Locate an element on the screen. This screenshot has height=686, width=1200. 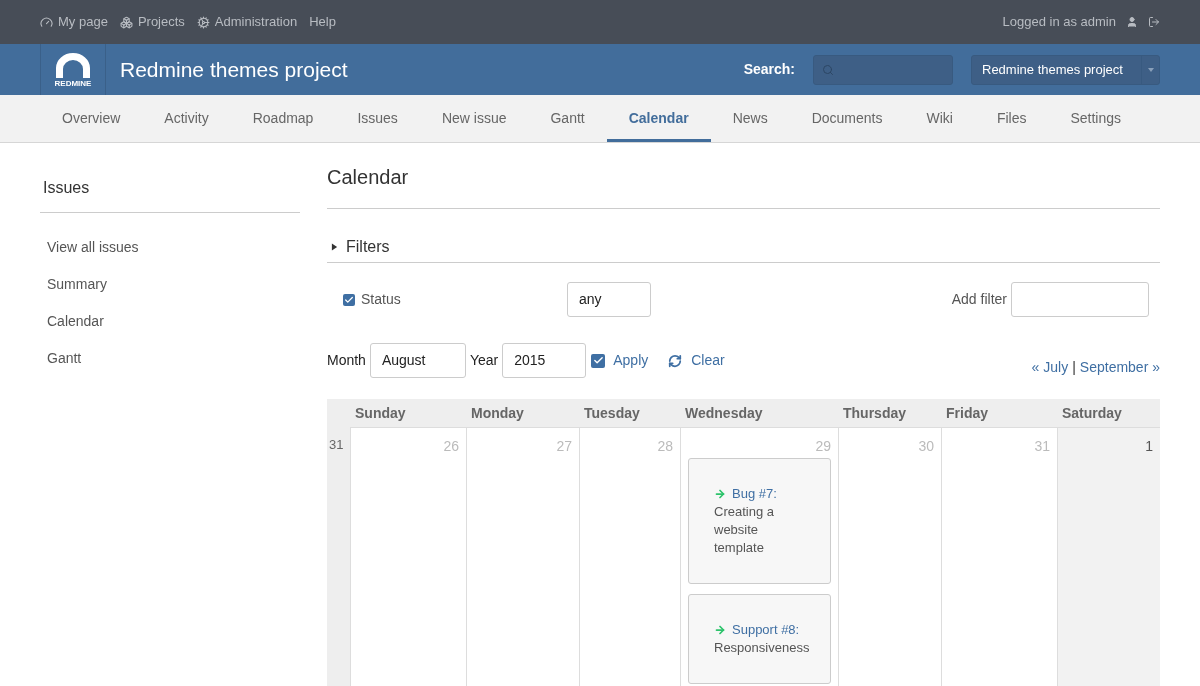
weekday-header: Friday is located at coordinates (967, 413).